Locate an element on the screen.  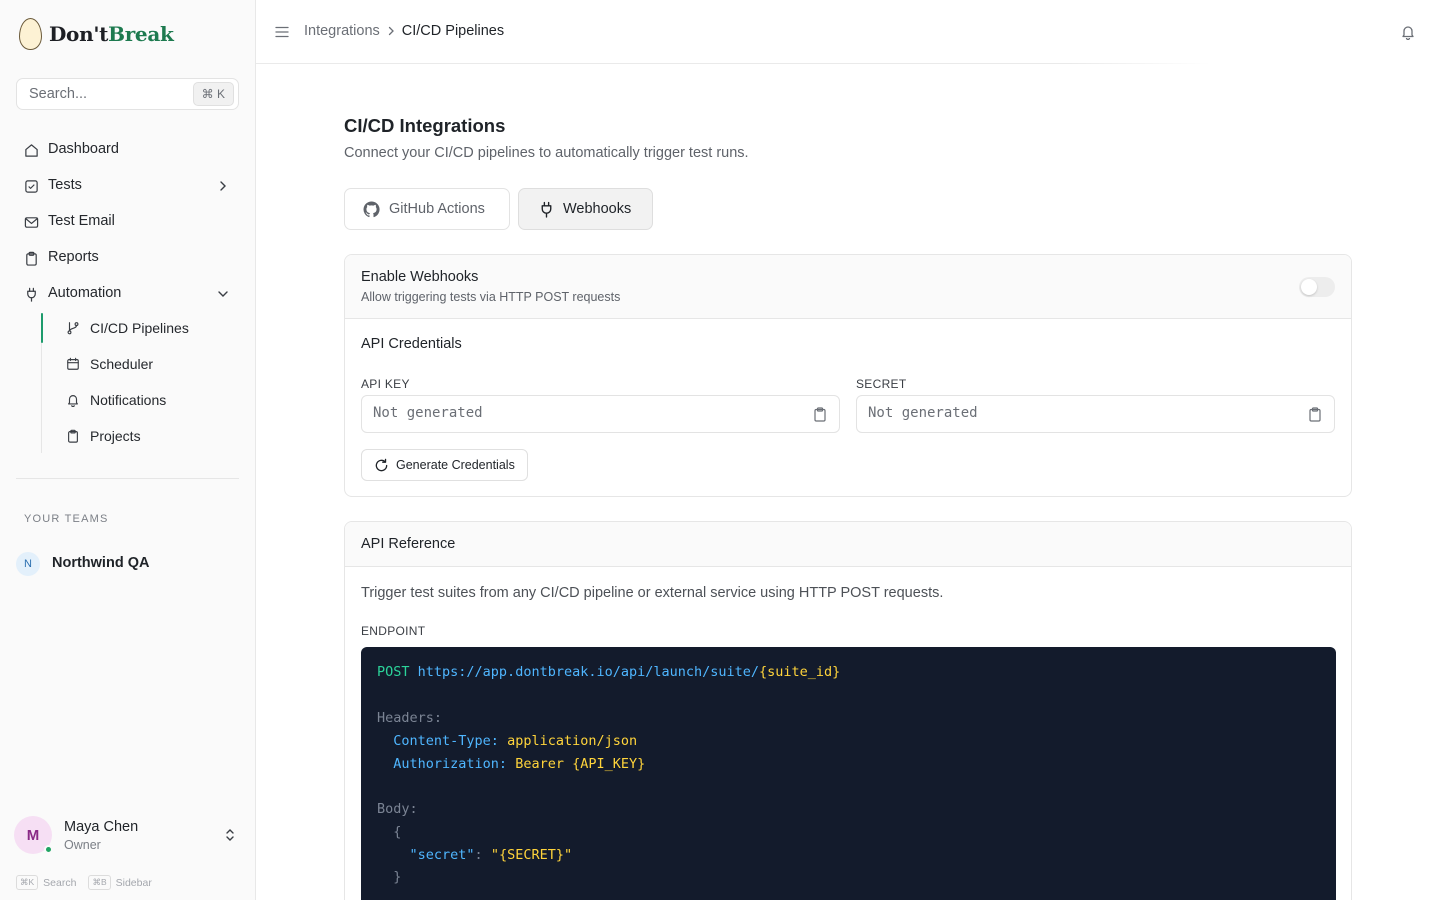
git-branch-icon is located at coordinates (73, 328).